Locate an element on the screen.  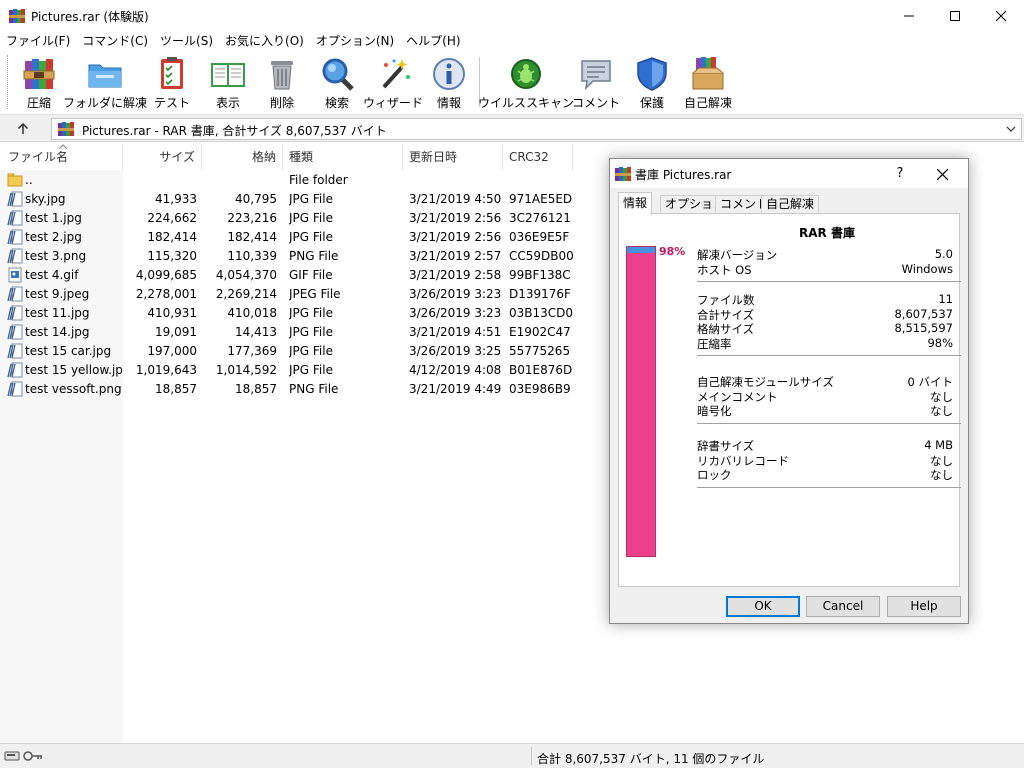
property-group-divider is located at coordinates (829, 423).